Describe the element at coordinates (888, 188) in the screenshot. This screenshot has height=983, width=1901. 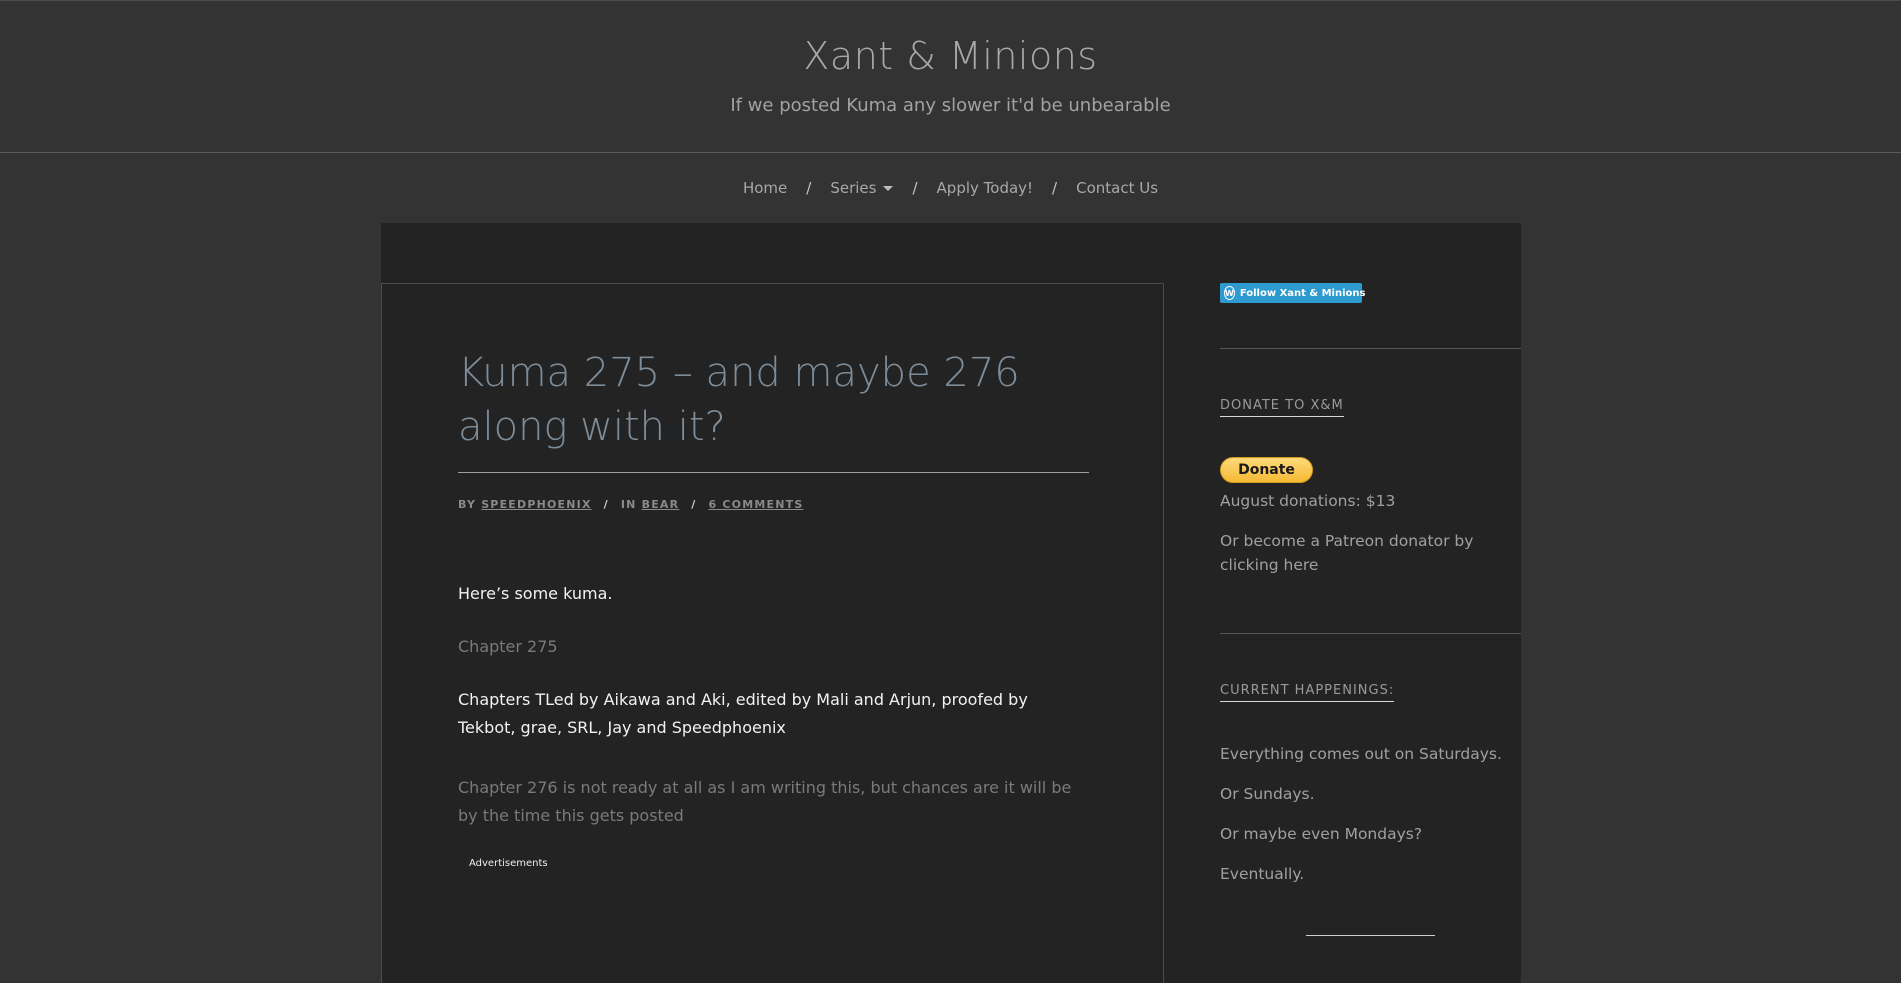
I see `caret-down-icon` at that location.